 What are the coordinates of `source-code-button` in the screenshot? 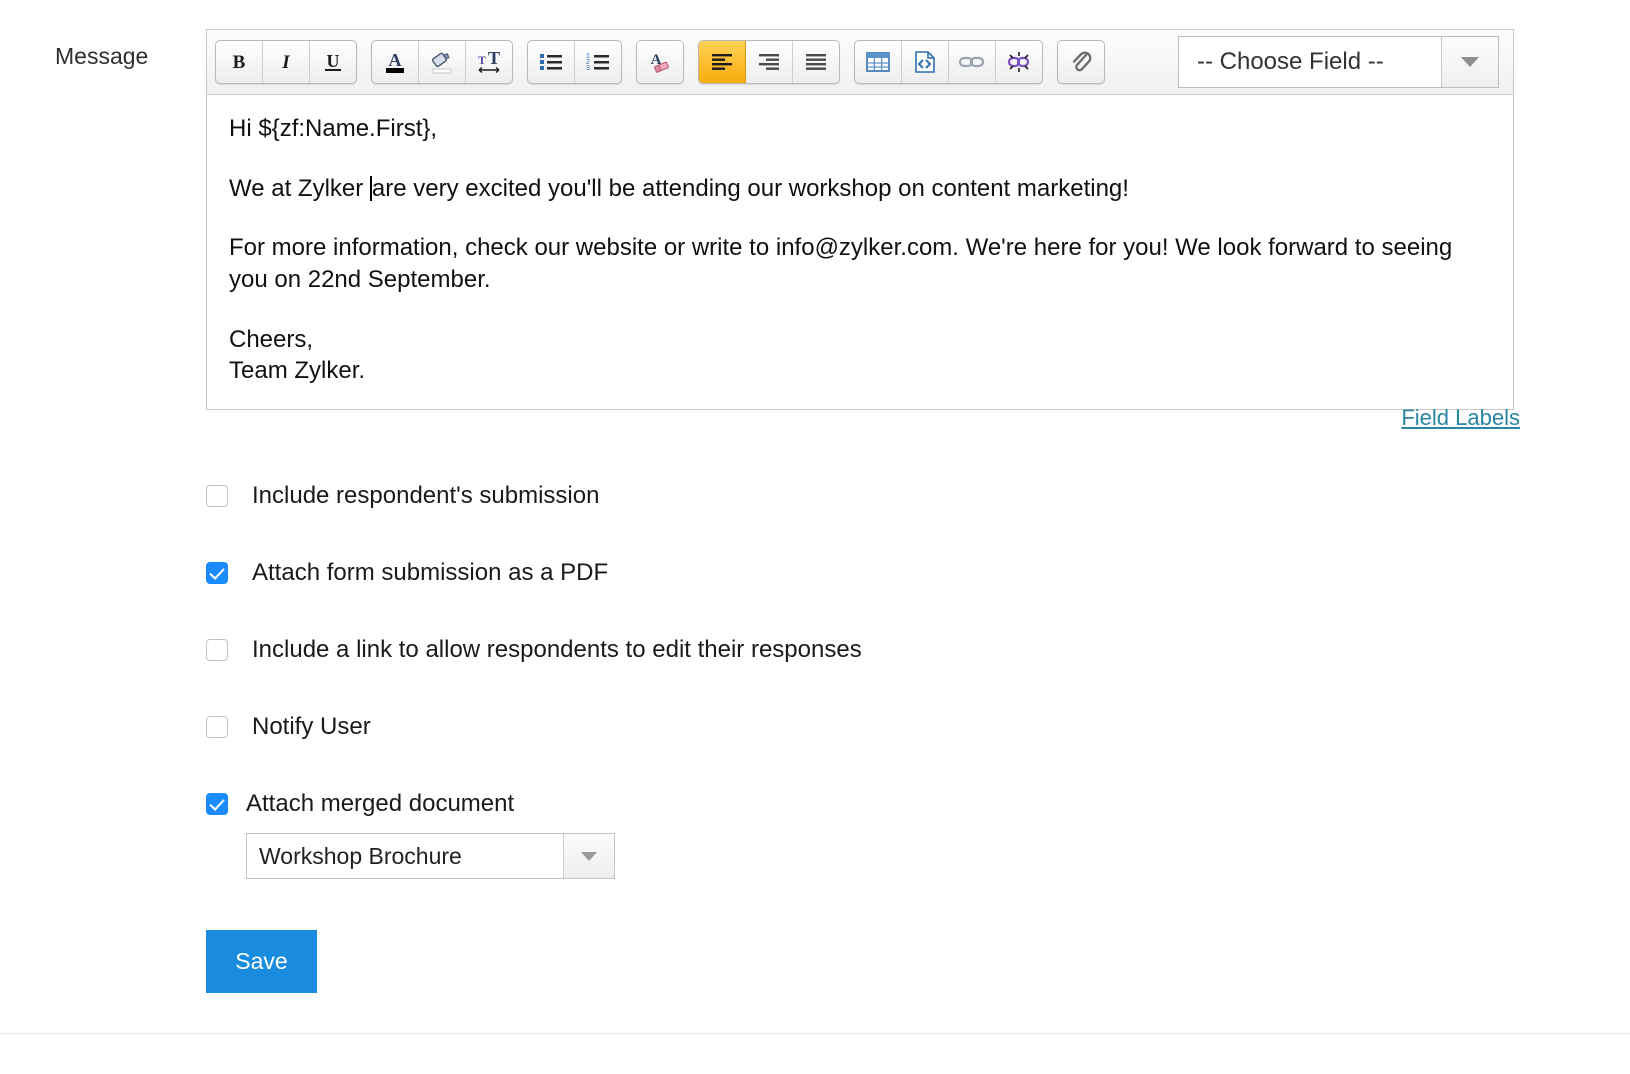 It's located at (925, 62).